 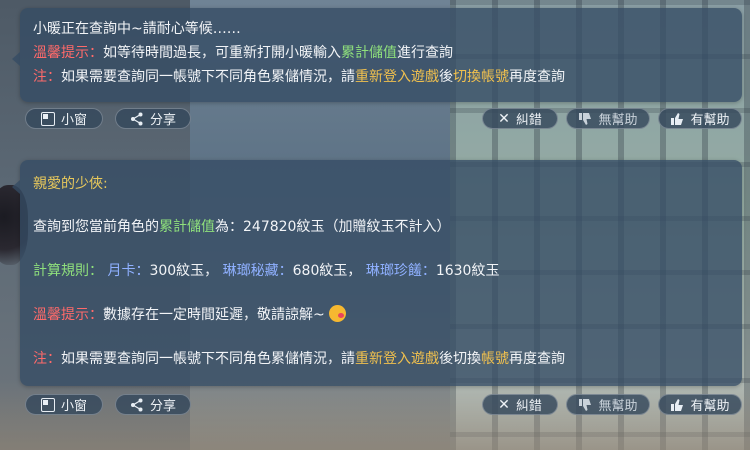 I want to click on query-text-a: 查詢到您當前角色的, so click(x=96, y=227).